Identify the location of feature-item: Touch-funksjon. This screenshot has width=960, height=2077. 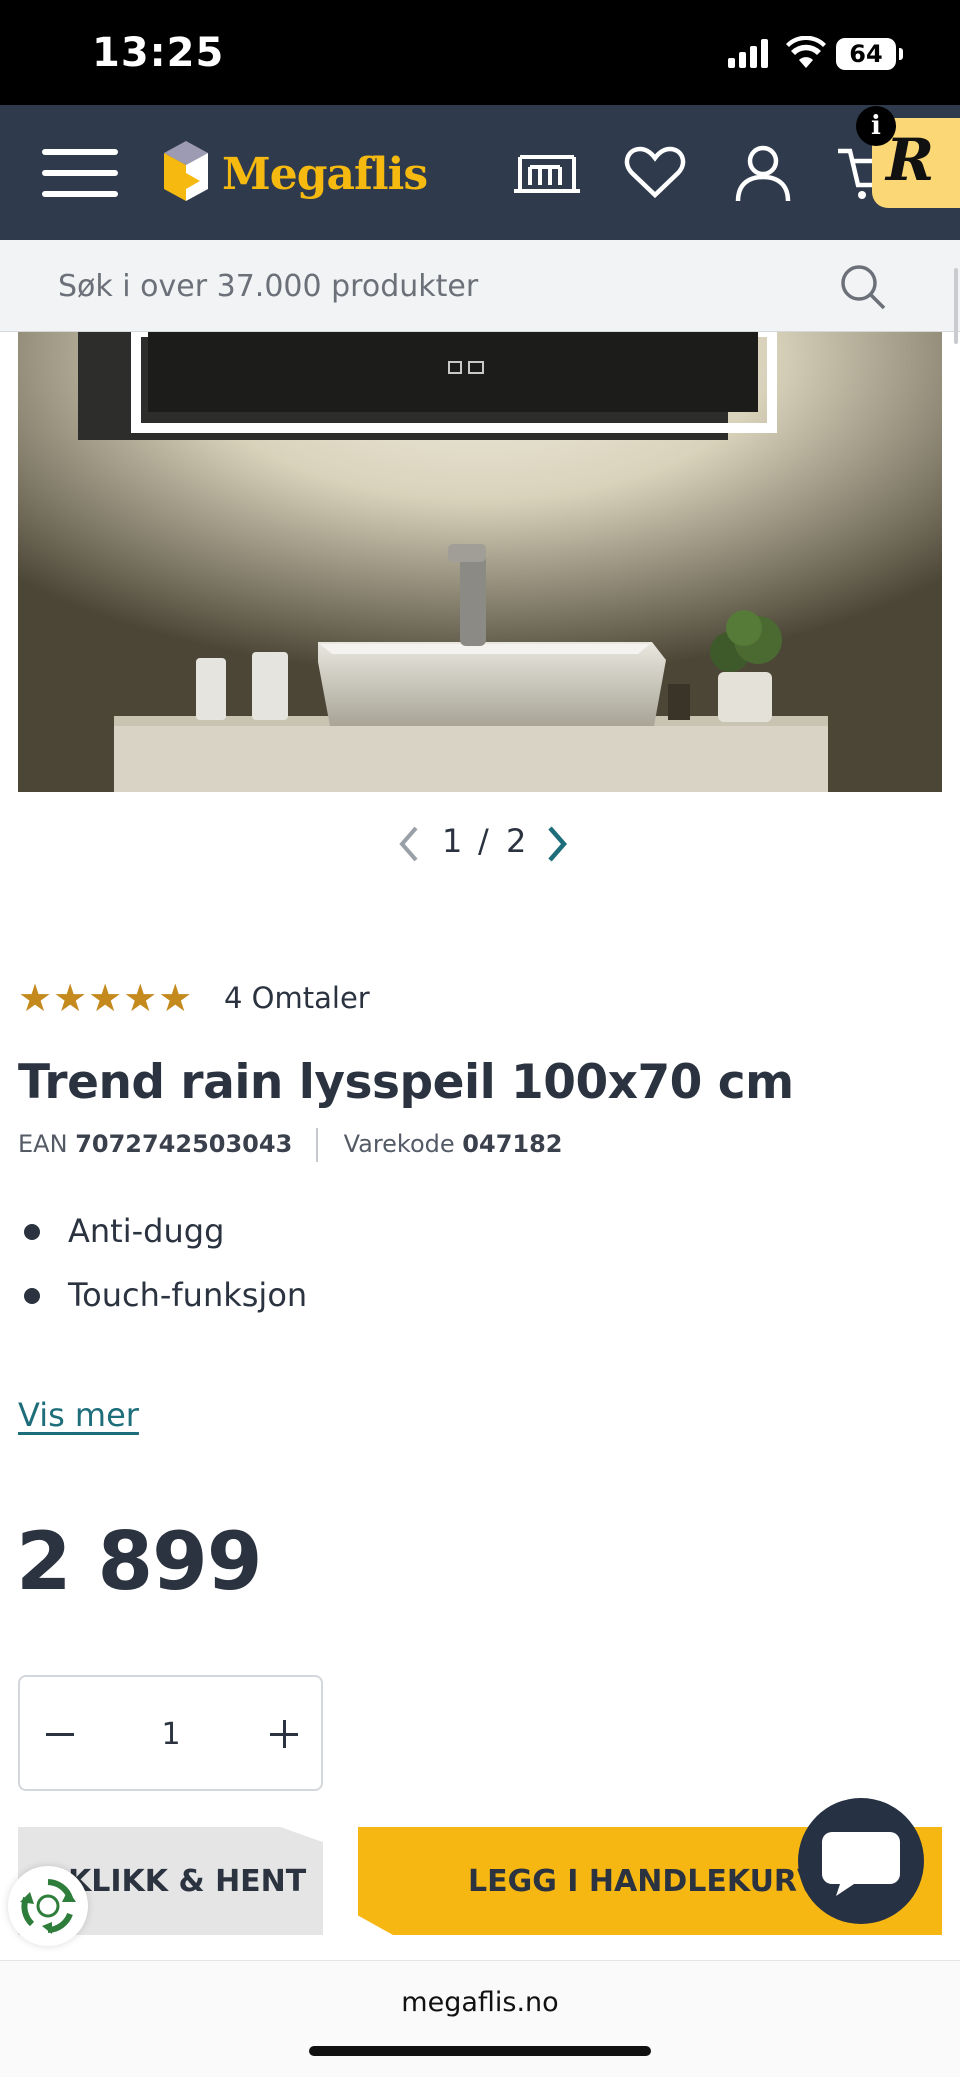
(162, 1304).